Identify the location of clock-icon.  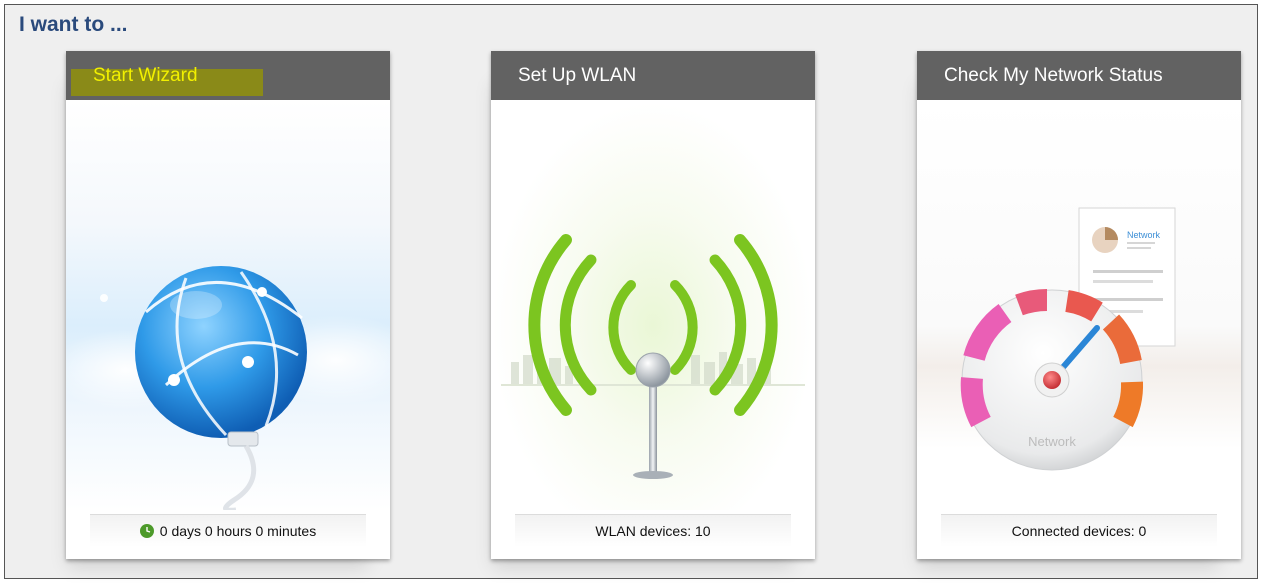
(146, 531).